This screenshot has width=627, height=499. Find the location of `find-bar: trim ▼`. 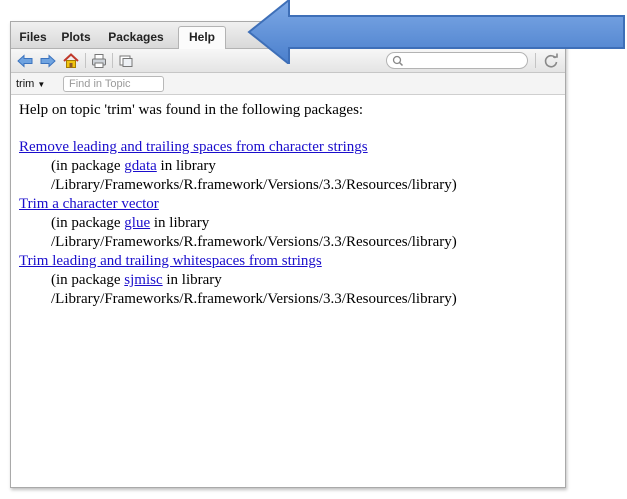

find-bar: trim ▼ is located at coordinates (288, 84).